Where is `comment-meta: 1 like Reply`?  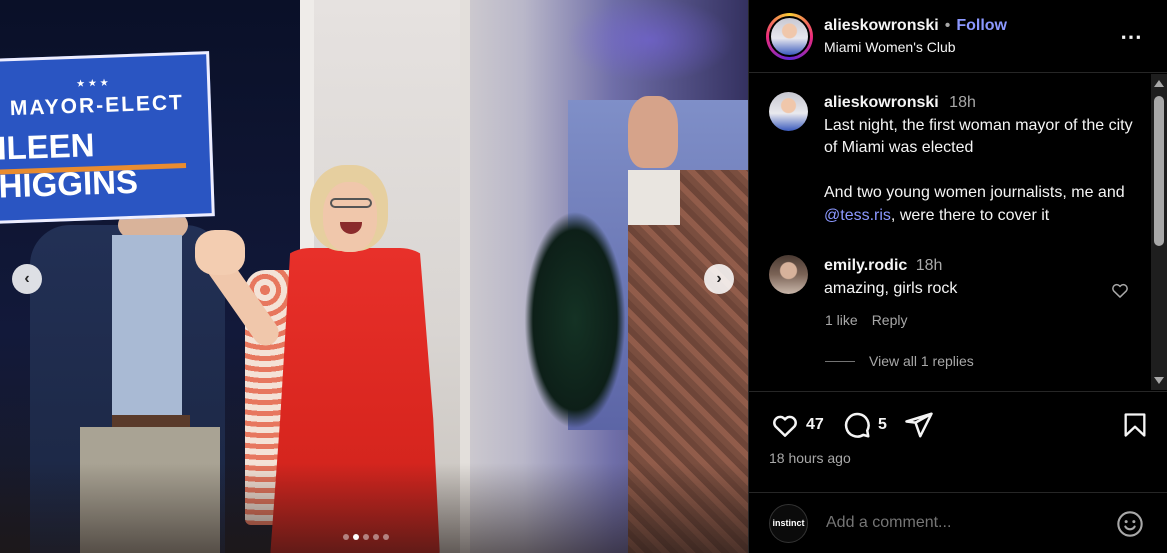 comment-meta: 1 like Reply is located at coordinates (866, 320).